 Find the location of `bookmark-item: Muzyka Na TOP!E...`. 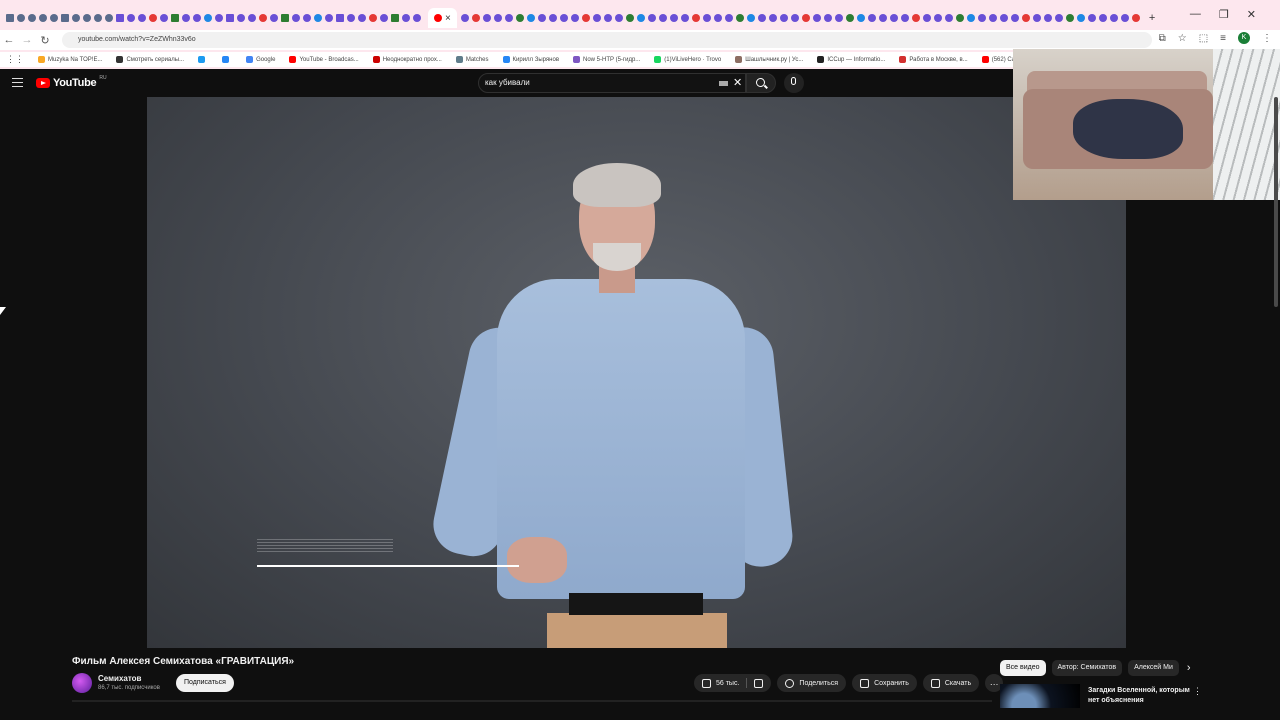

bookmark-item: Muzyka Na TOP!E... is located at coordinates (70, 59).